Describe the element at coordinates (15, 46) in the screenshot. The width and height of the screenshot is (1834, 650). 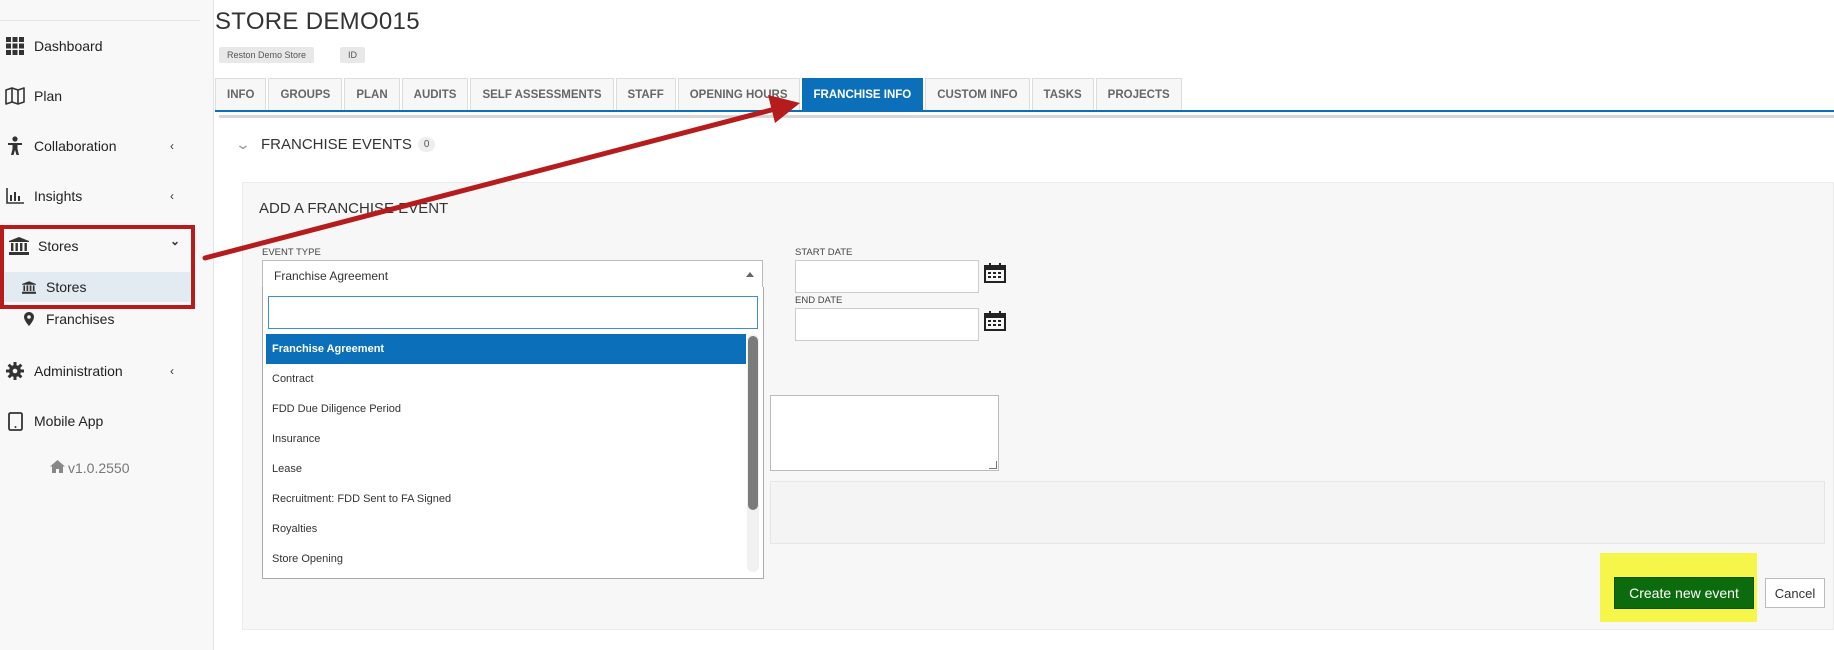
I see `grid-icon` at that location.